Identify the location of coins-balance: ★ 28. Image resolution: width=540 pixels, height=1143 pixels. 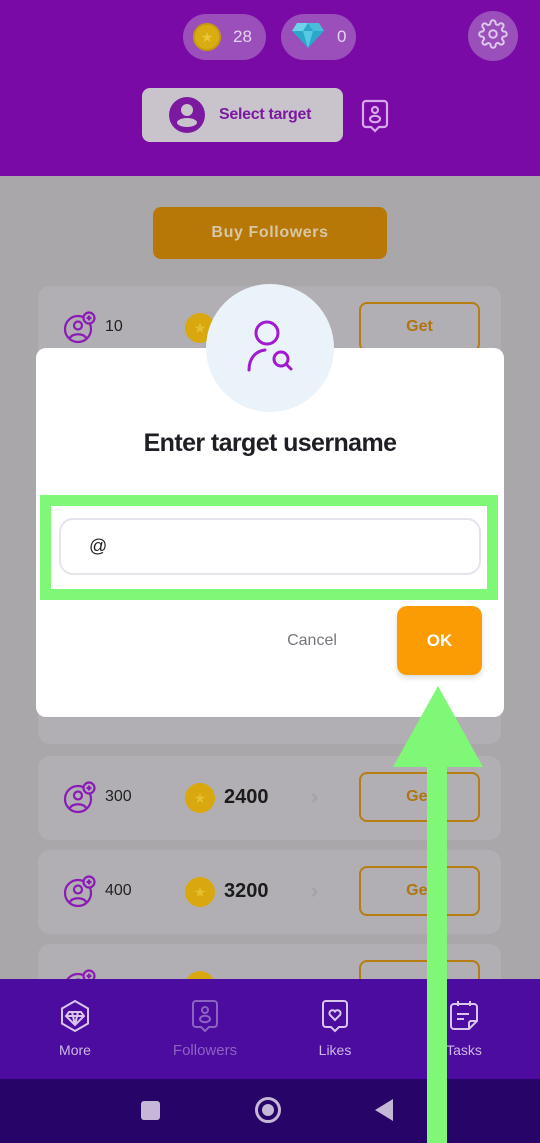
(224, 37).